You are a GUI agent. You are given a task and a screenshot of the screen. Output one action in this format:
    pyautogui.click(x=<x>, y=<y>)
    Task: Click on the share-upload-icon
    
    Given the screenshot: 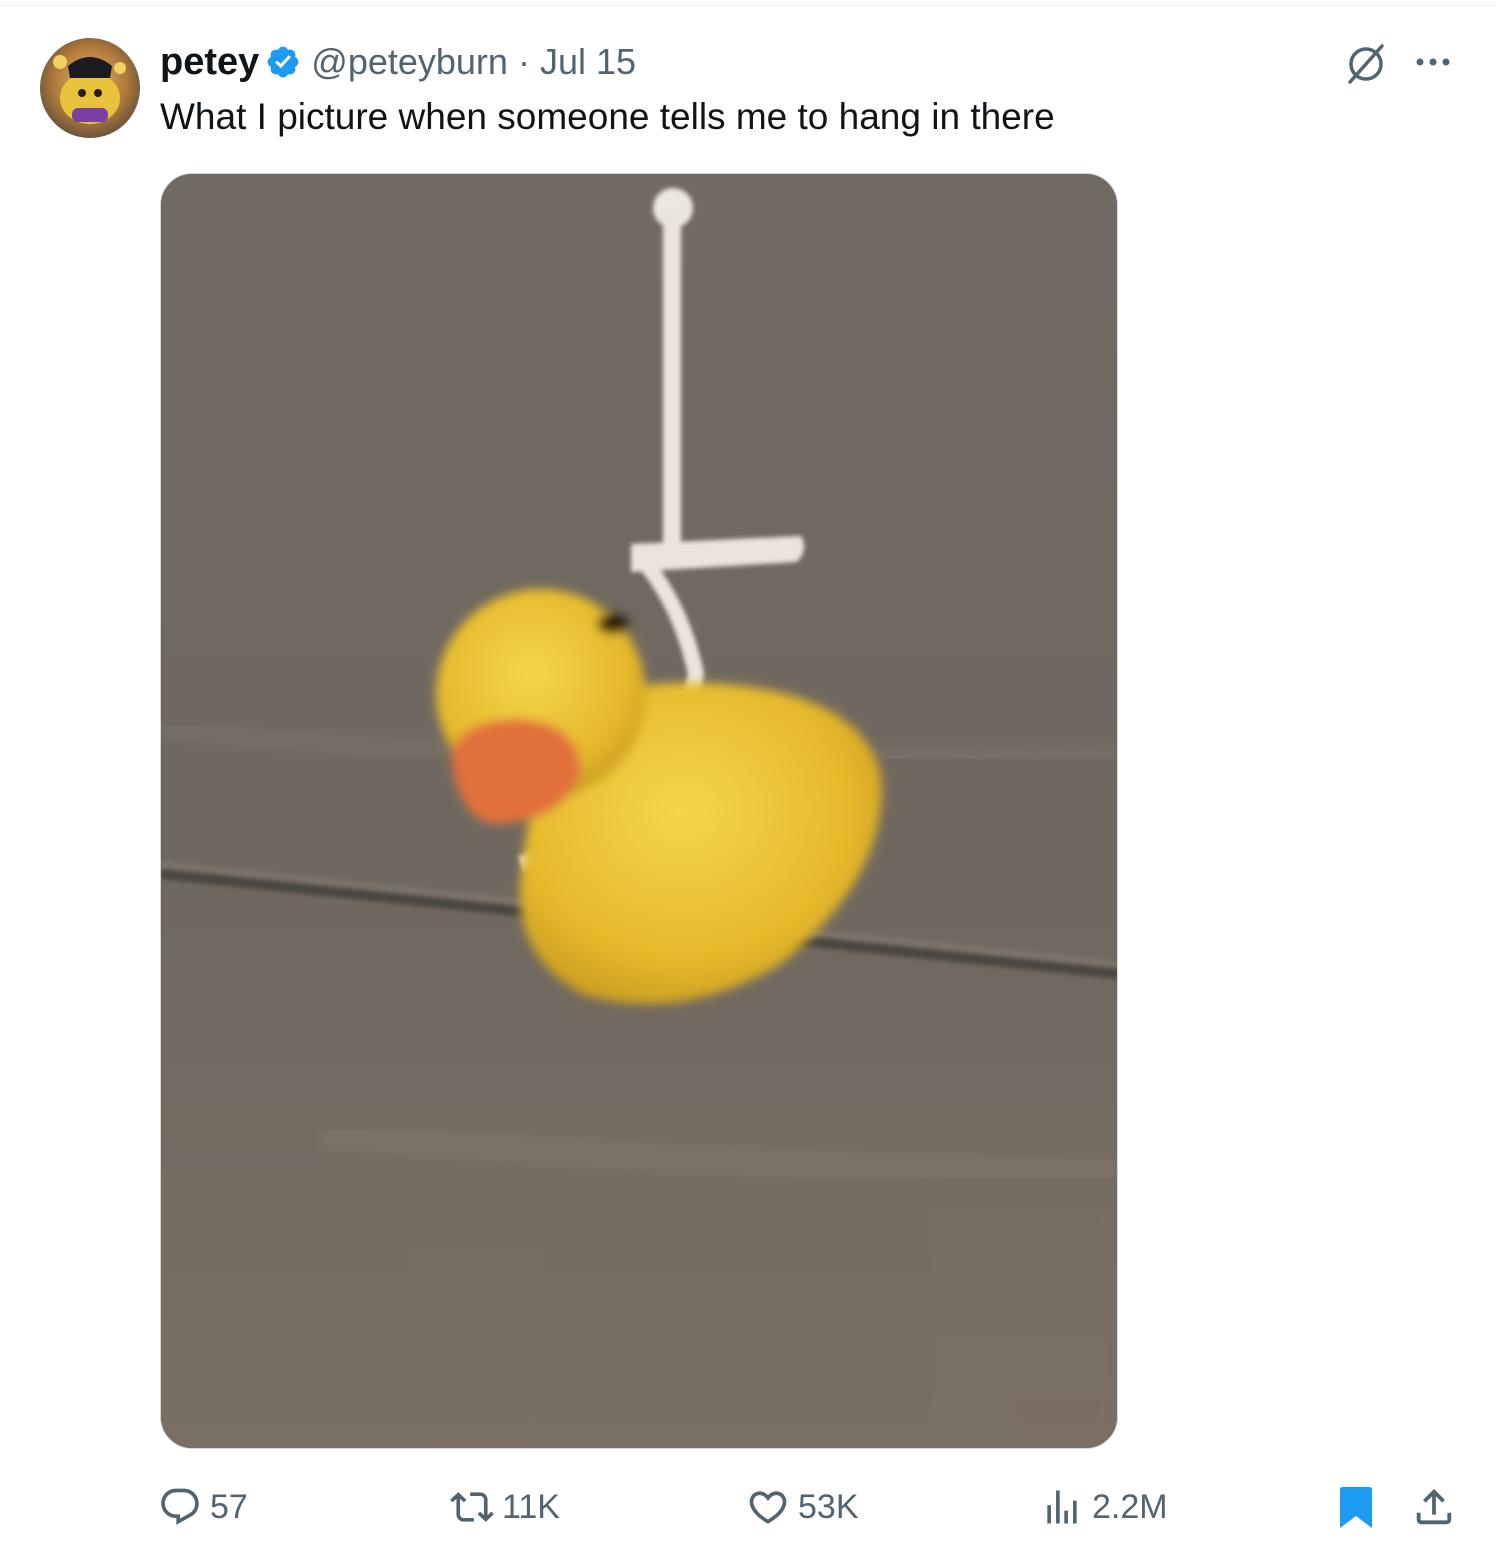 What is the action you would take?
    pyautogui.click(x=1434, y=1506)
    